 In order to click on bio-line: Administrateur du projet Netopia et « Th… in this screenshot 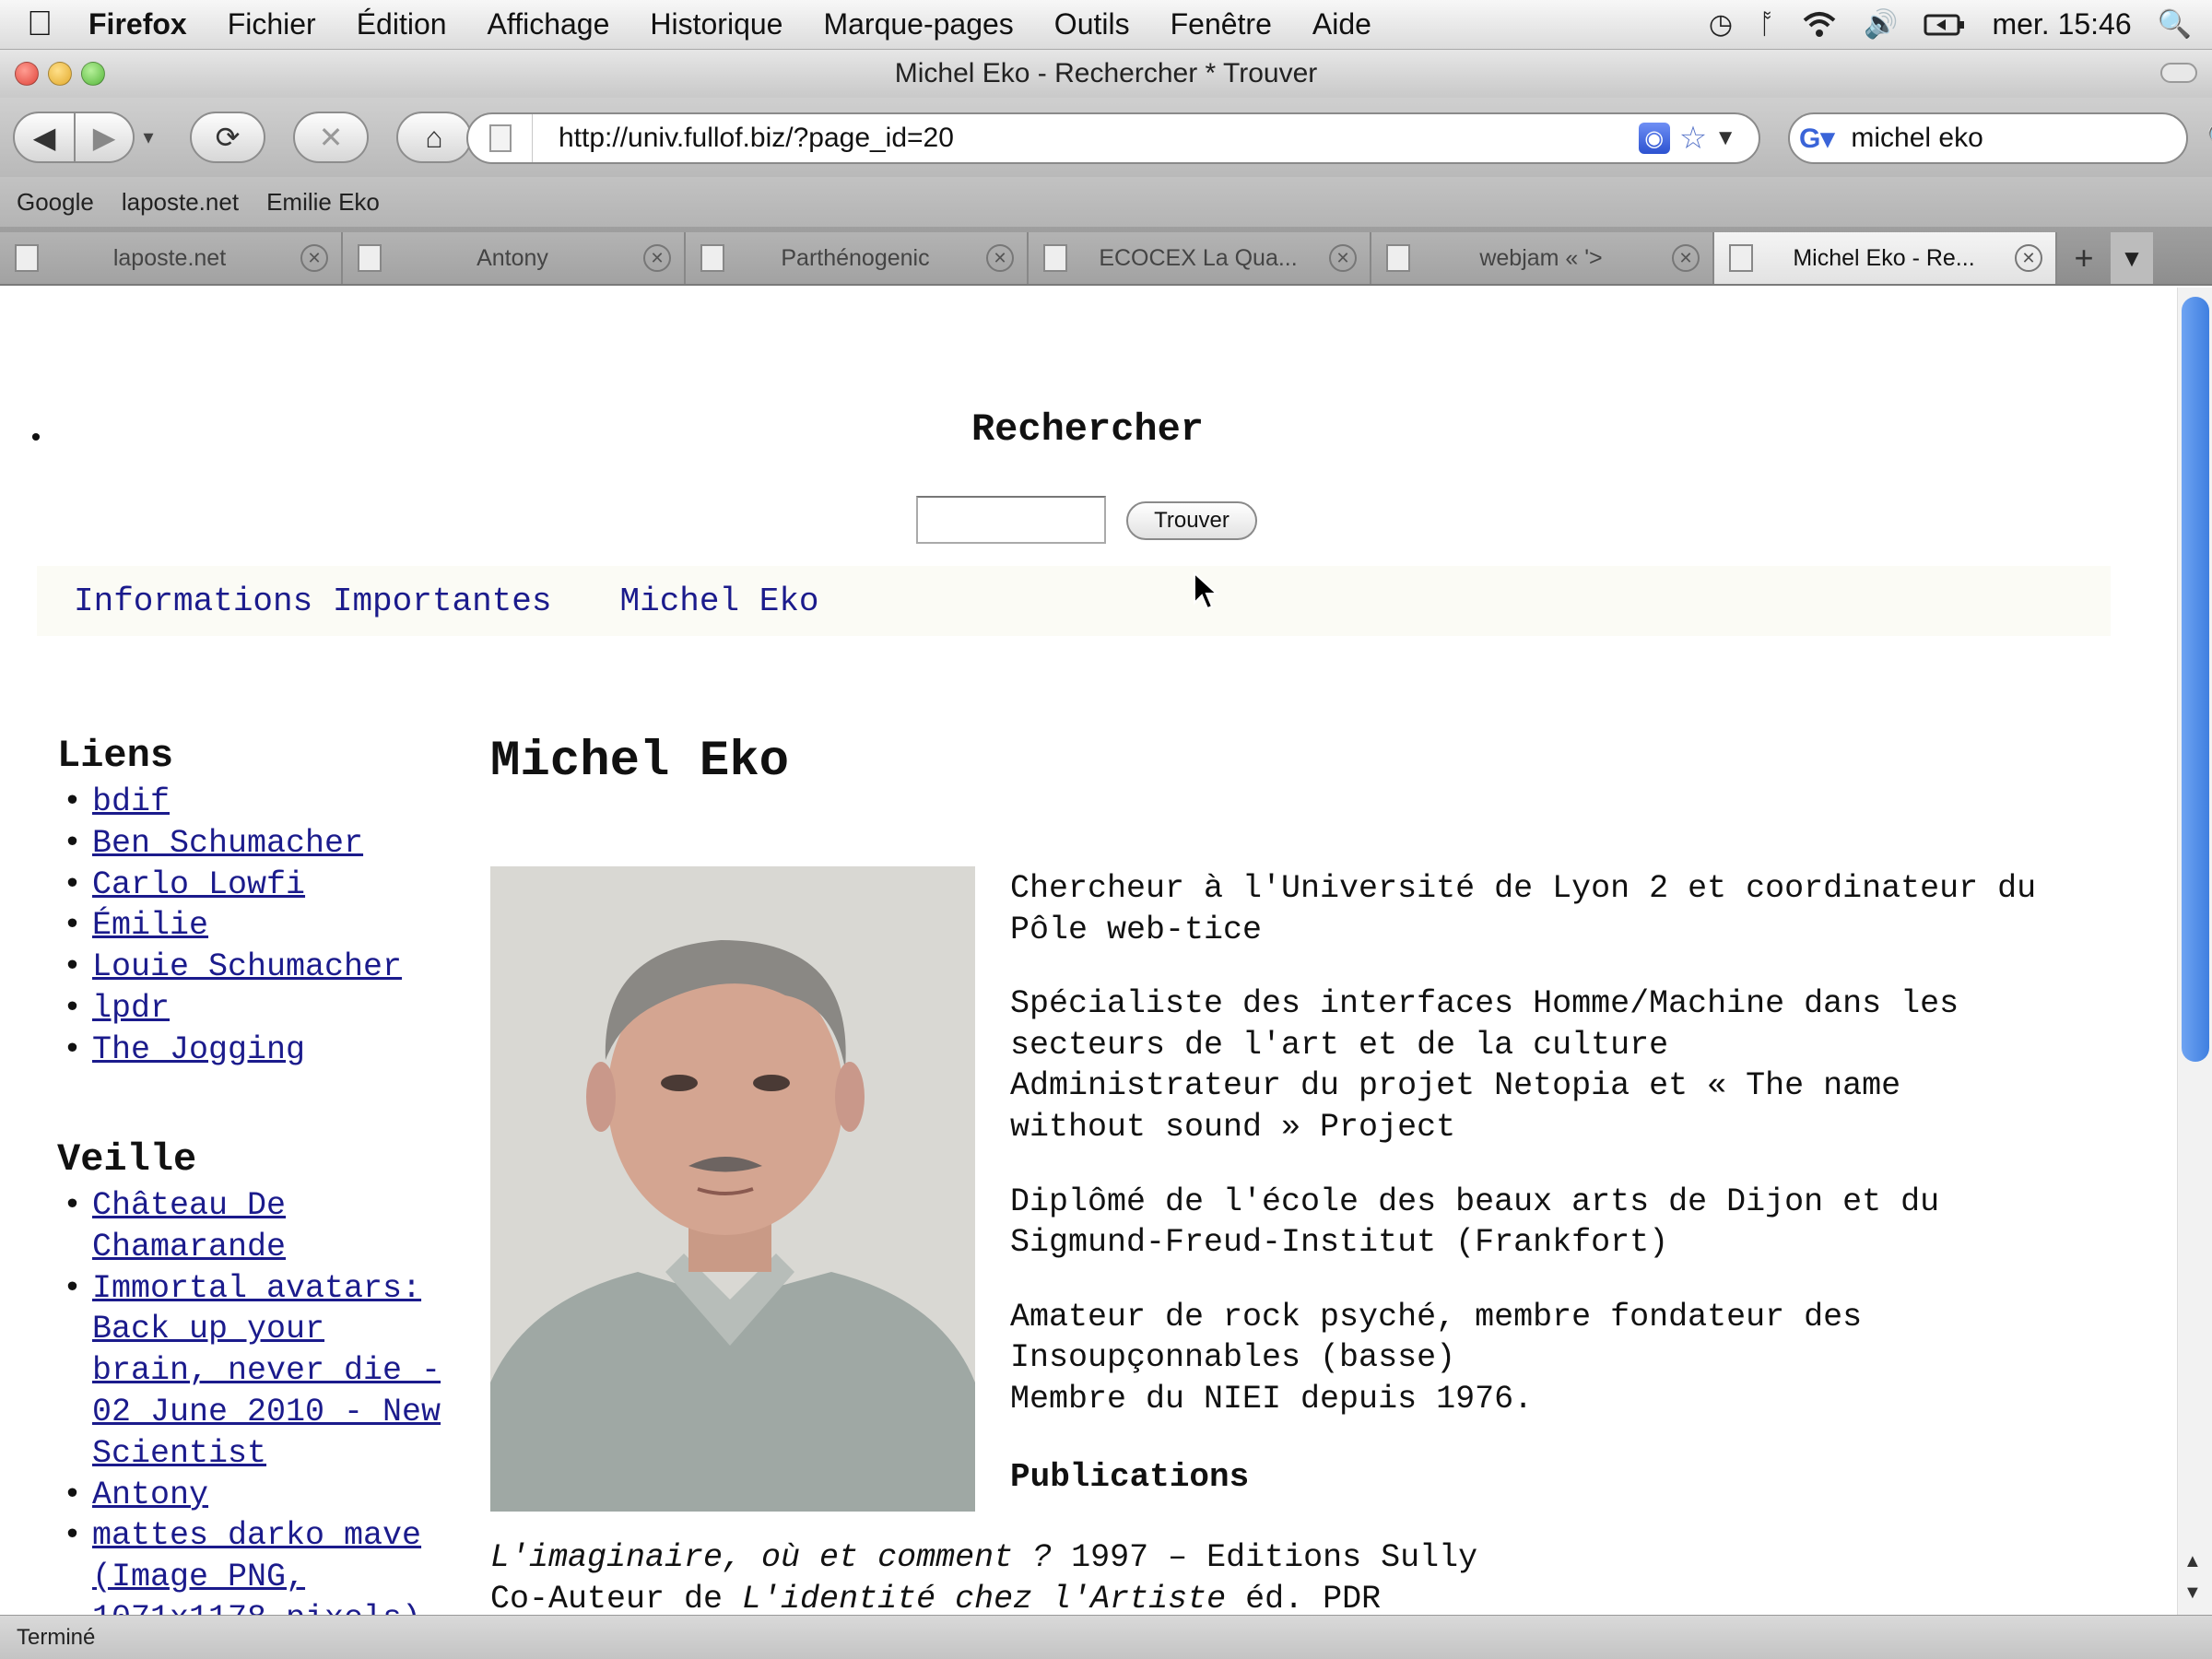, I will do `click(1455, 1086)`.